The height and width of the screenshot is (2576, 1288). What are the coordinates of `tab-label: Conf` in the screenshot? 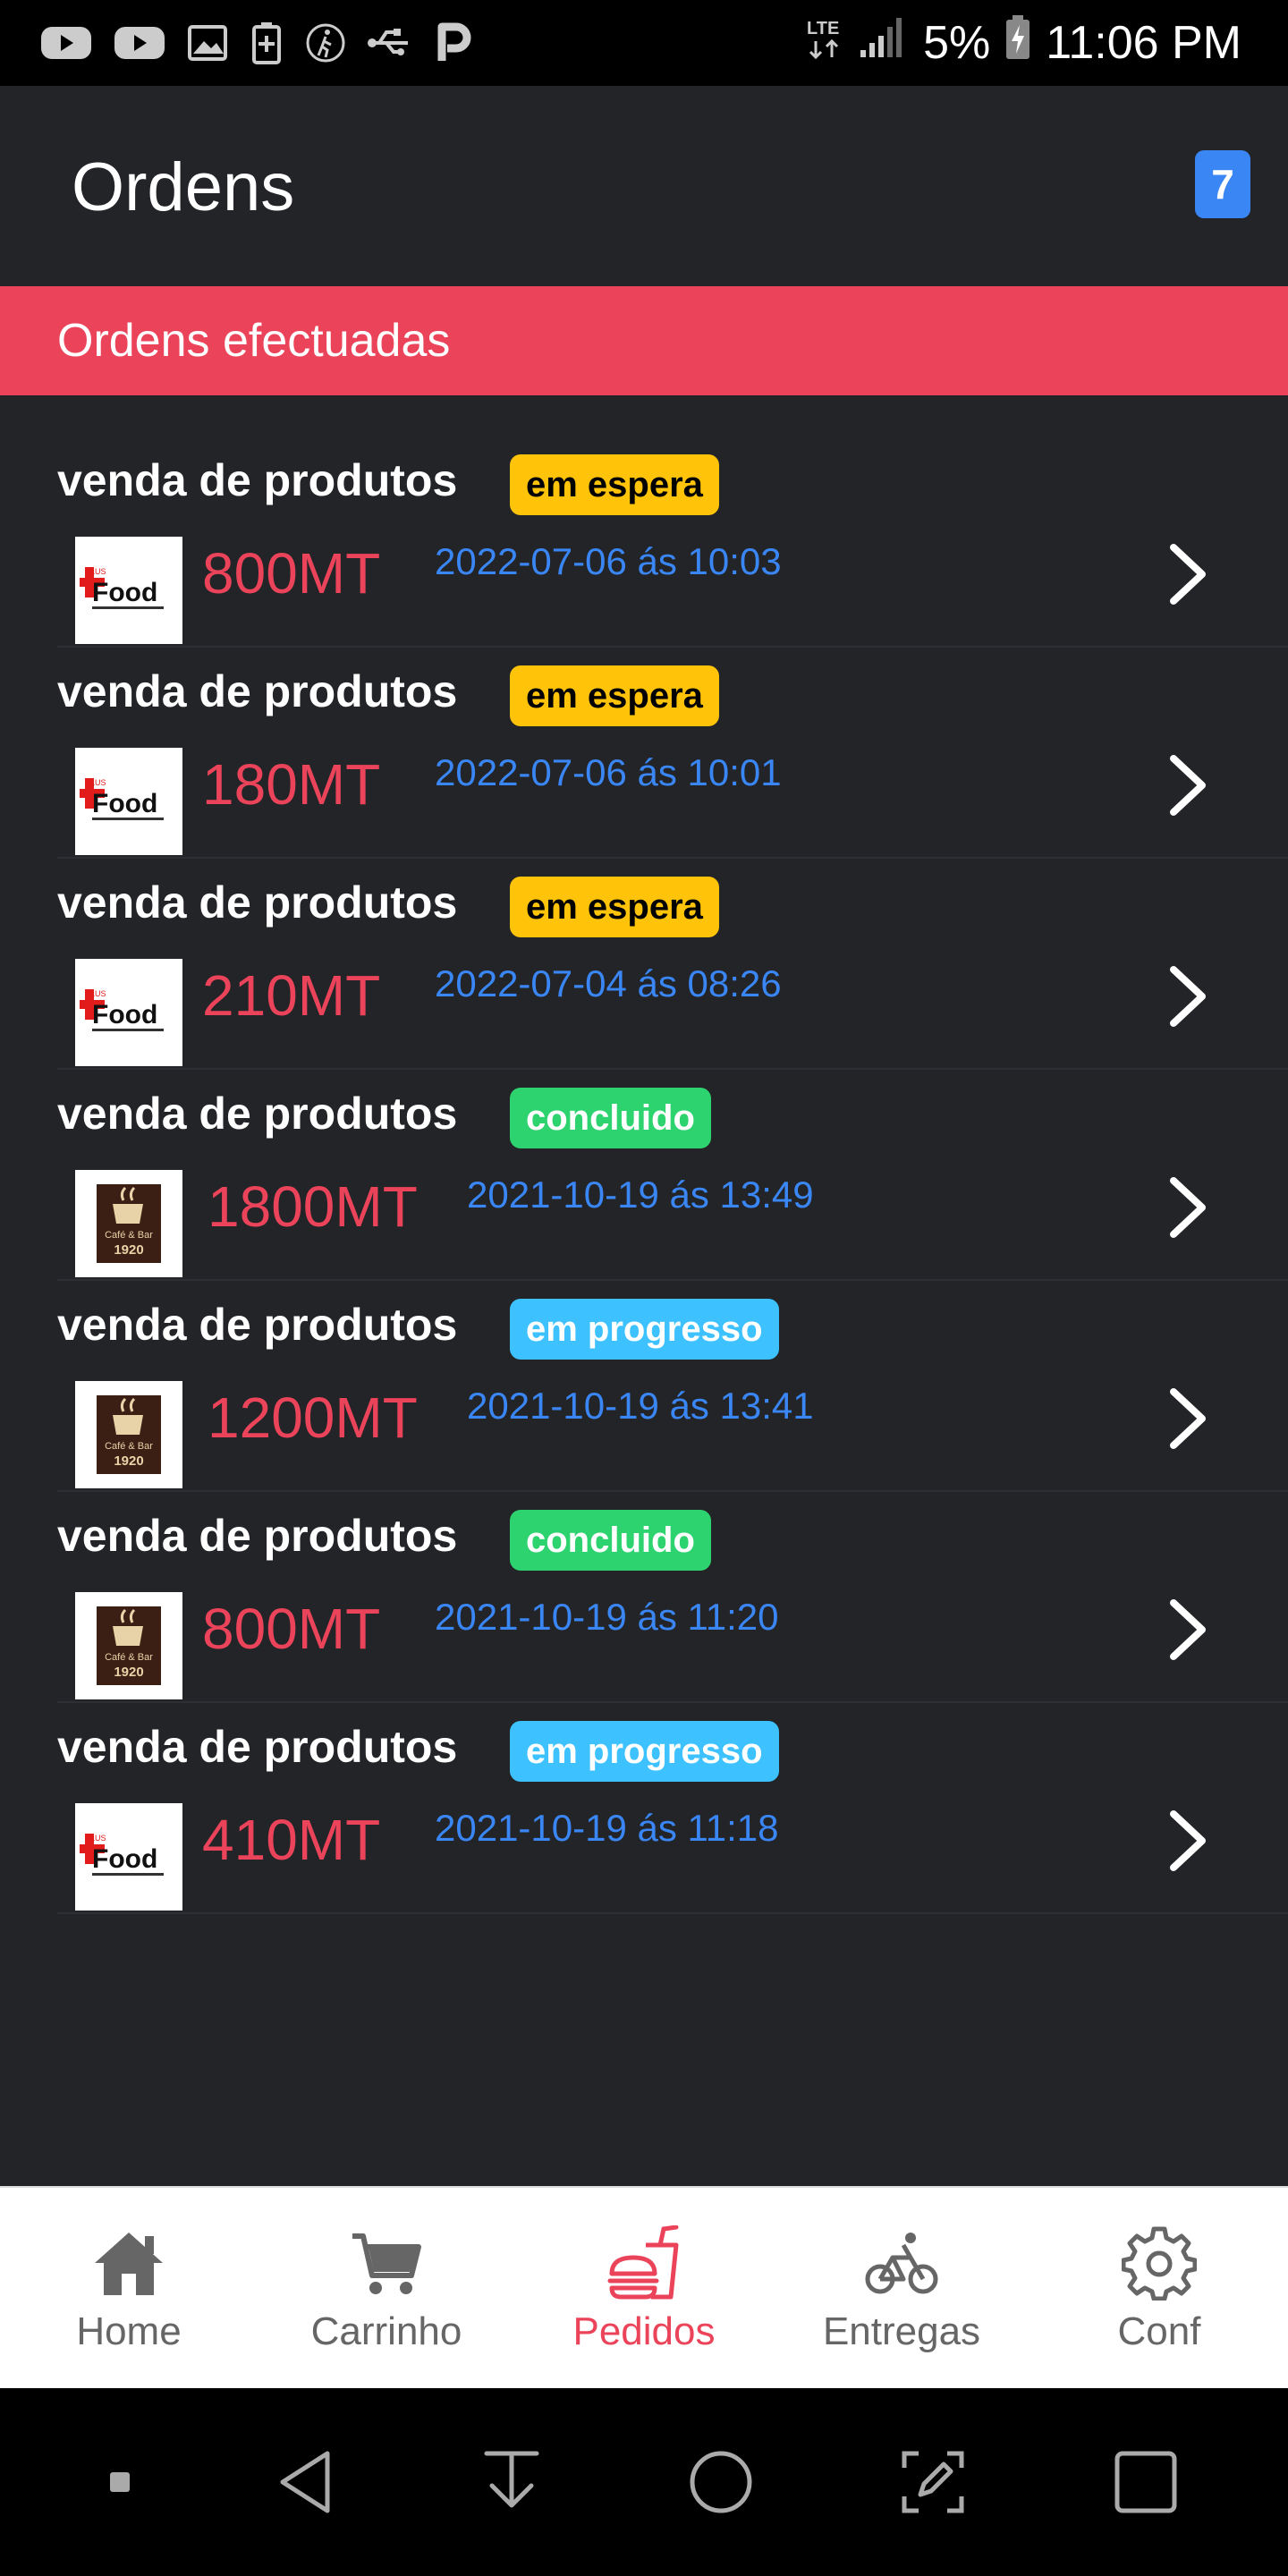 It's located at (1159, 2331).